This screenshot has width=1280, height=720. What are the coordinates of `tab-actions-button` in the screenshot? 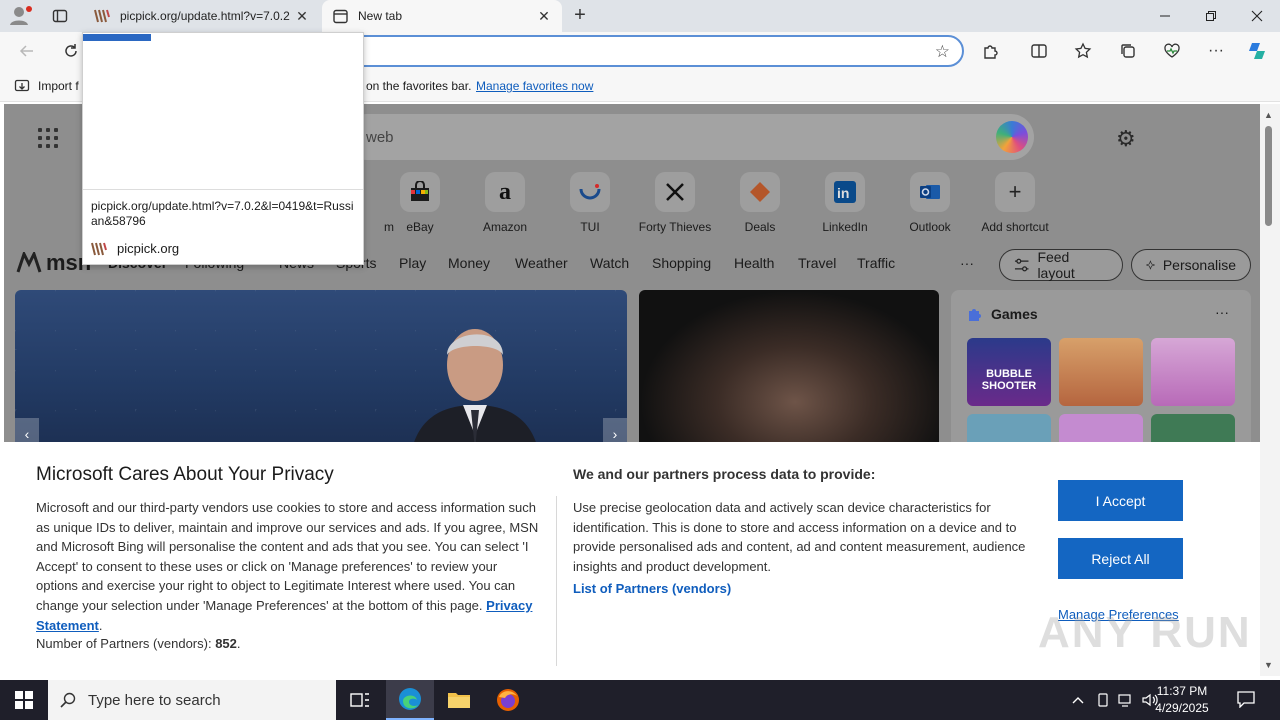 It's located at (60, 16).